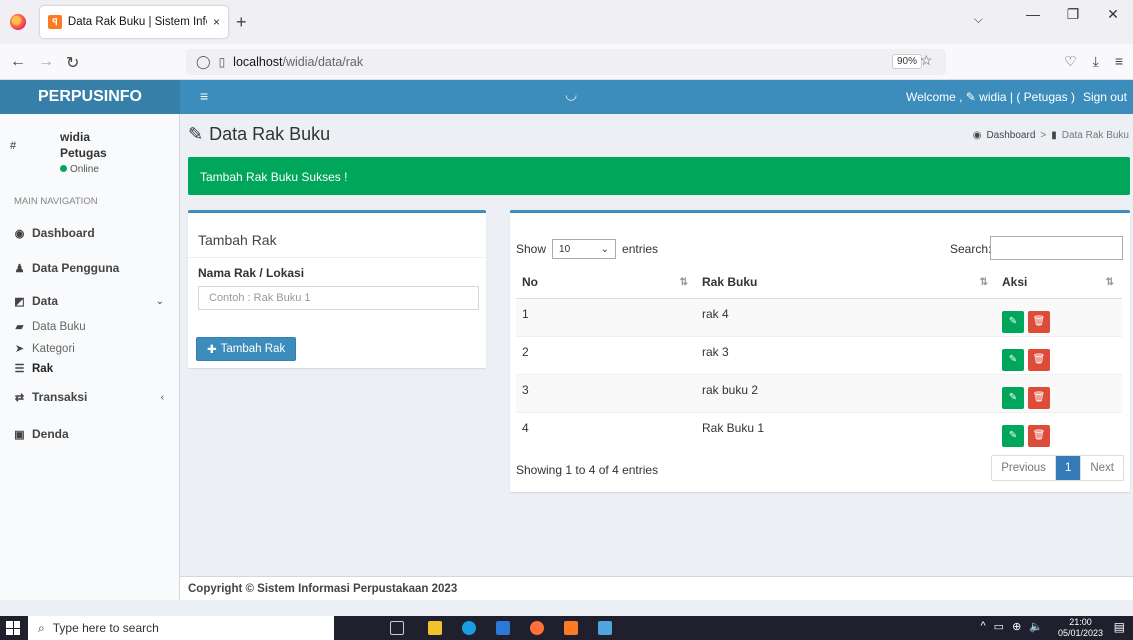  I want to click on search-input, so click(1056, 248).